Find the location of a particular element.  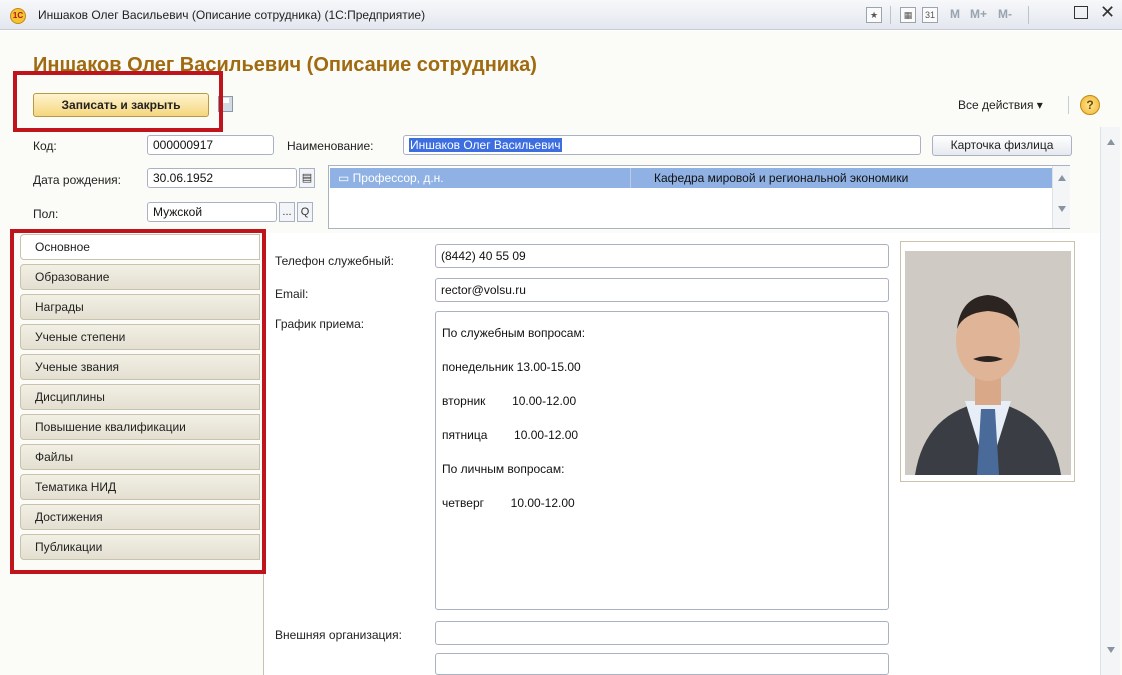

name-field: Иншаков Олег Васильевич is located at coordinates (662, 145).